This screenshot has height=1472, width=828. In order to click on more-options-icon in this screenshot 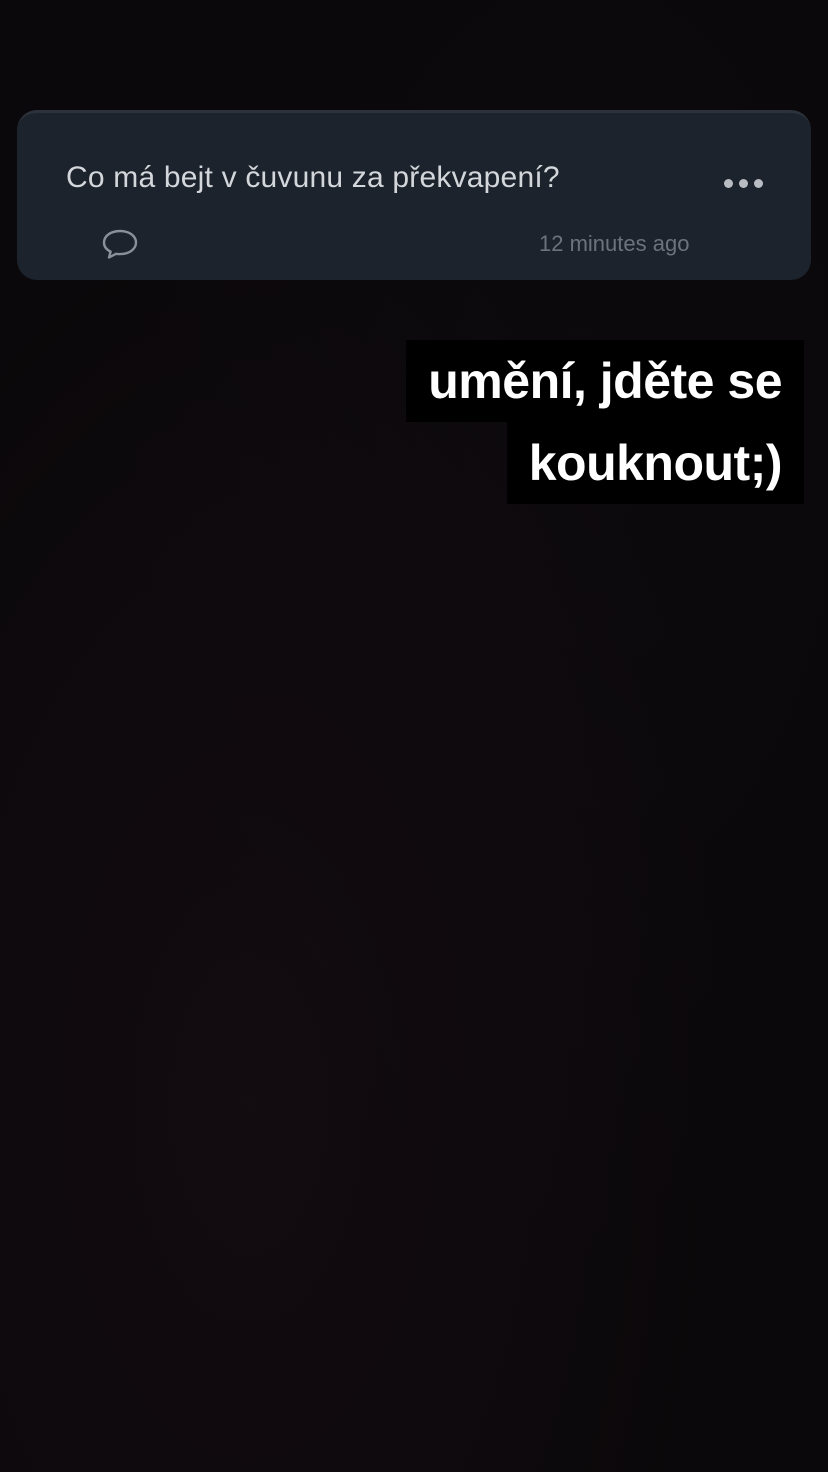, I will do `click(743, 183)`.